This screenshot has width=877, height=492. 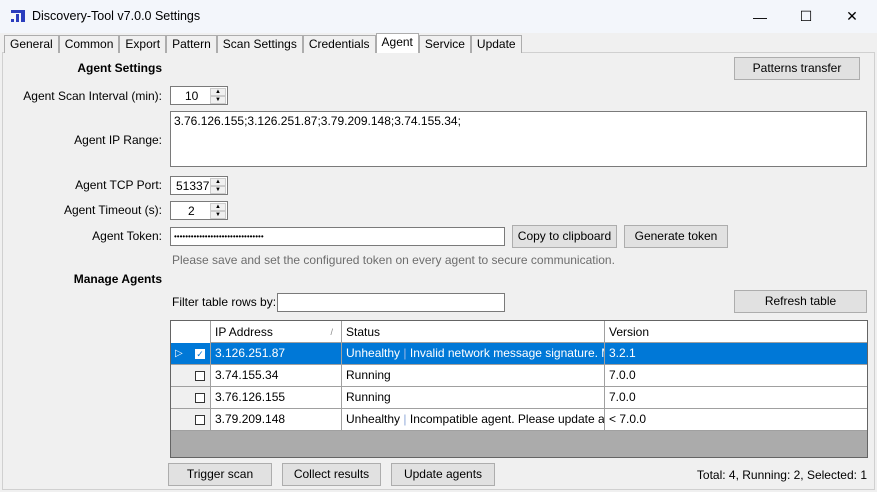 What do you see at coordinates (443, 474) in the screenshot?
I see `update-agents-button: Update agents` at bounding box center [443, 474].